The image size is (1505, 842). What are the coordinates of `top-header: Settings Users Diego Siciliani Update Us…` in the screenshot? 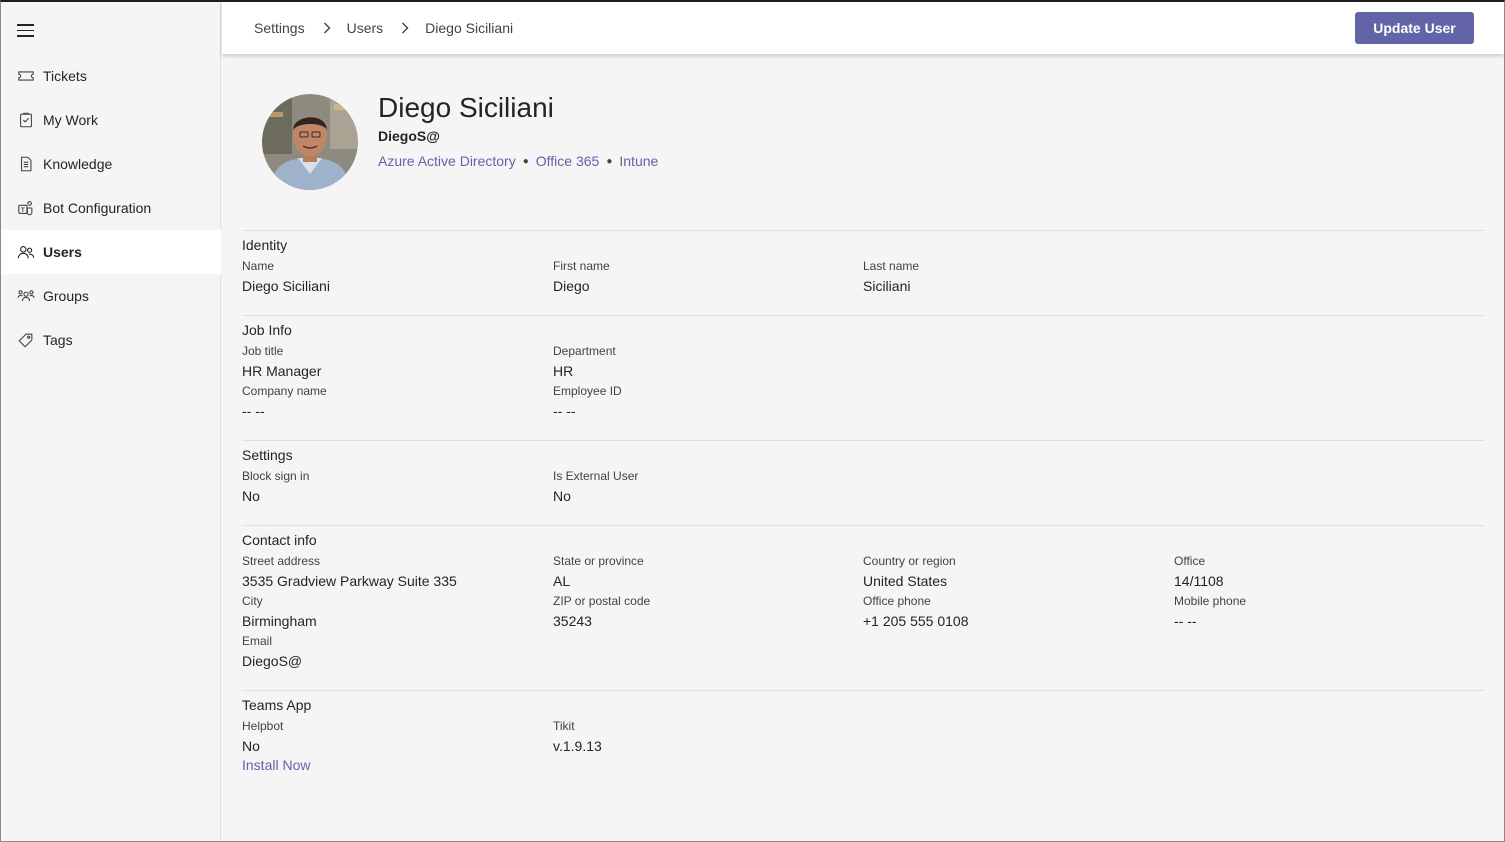 It's located at (863, 28).